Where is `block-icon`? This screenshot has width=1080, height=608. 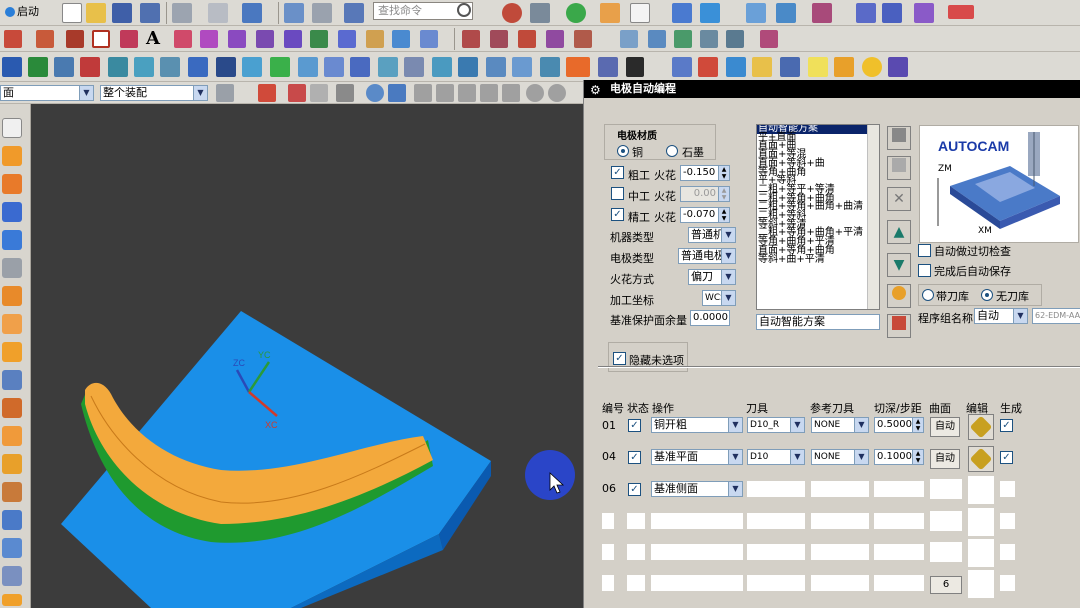
block-icon is located at coordinates (12, 436).